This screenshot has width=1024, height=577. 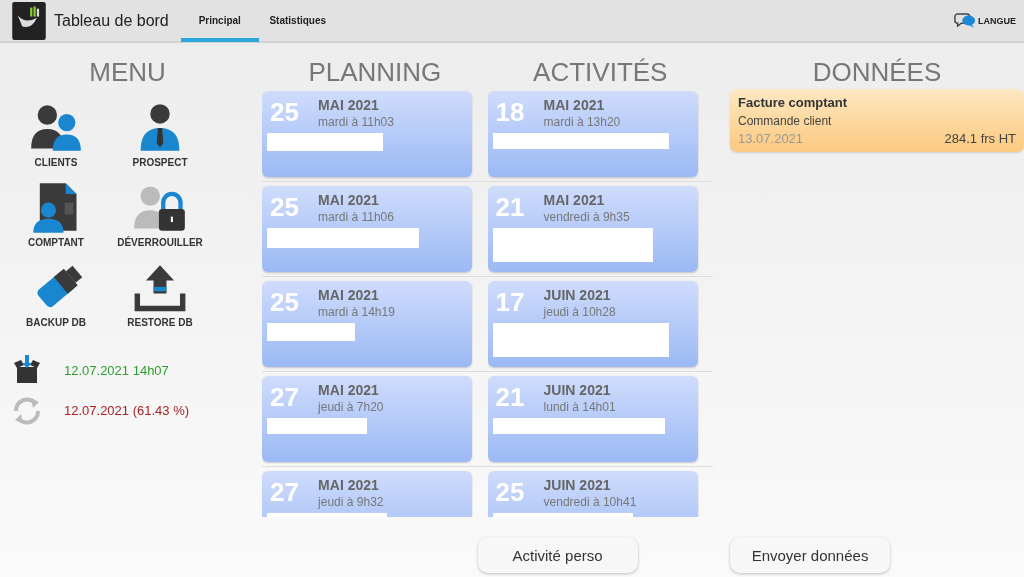 What do you see at coordinates (367, 229) in the screenshot?
I see `event-card: 25 MAI 2021 mardi à 11h06` at bounding box center [367, 229].